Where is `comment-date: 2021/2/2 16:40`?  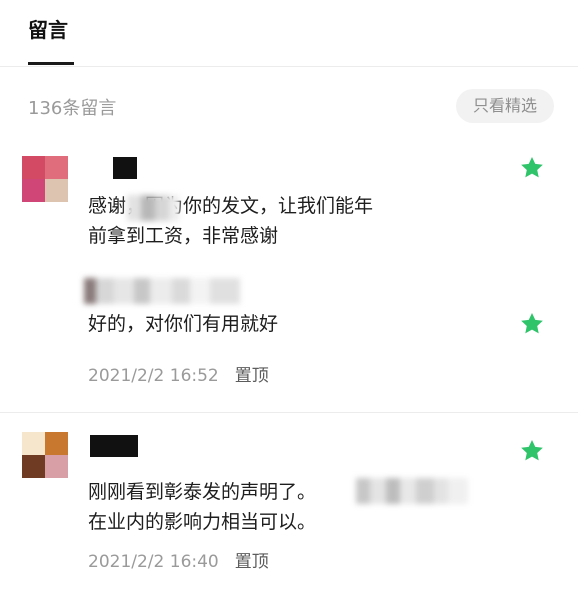 comment-date: 2021/2/2 16:40 is located at coordinates (153, 562).